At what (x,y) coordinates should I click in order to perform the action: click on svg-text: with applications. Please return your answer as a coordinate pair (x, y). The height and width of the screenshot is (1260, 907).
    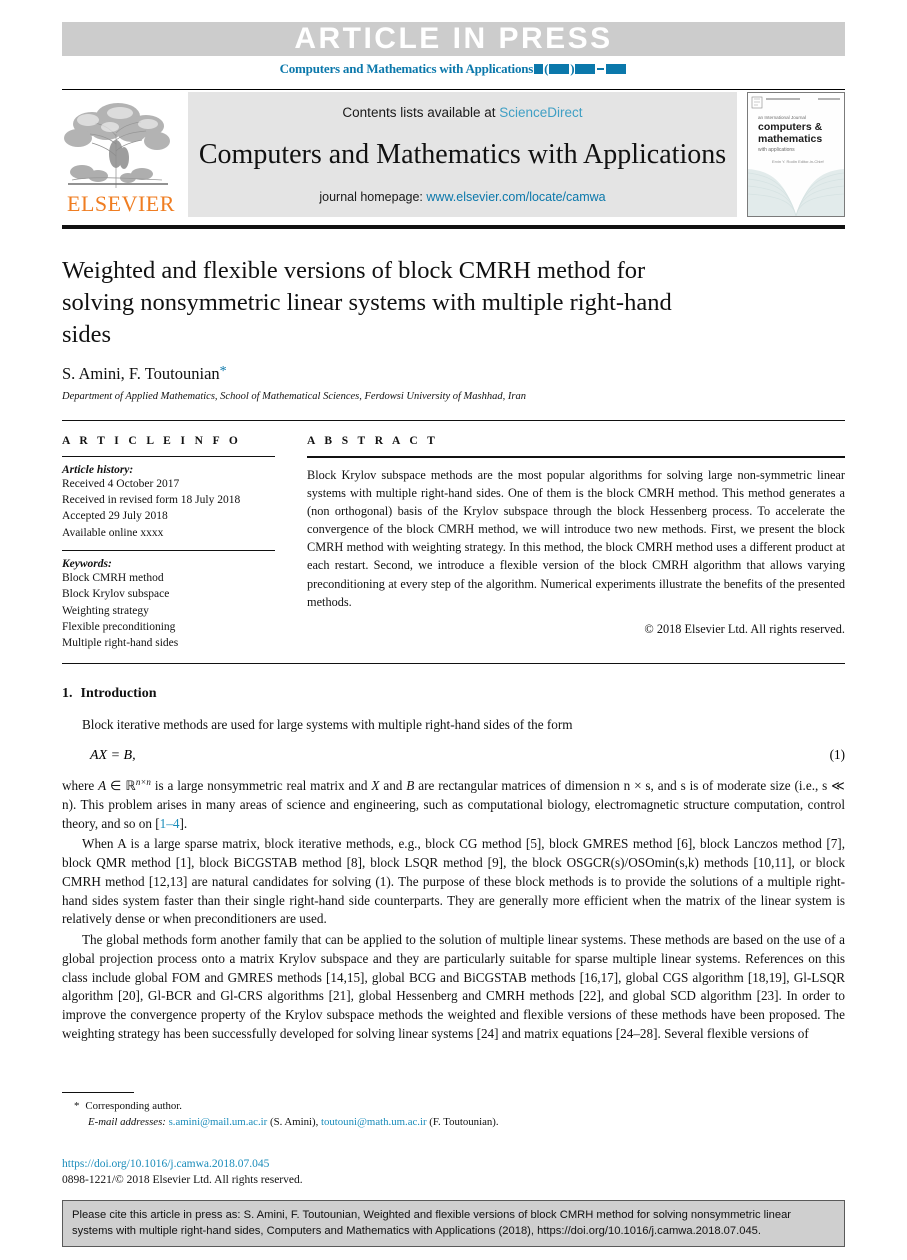
    Looking at the image, I should click on (776, 150).